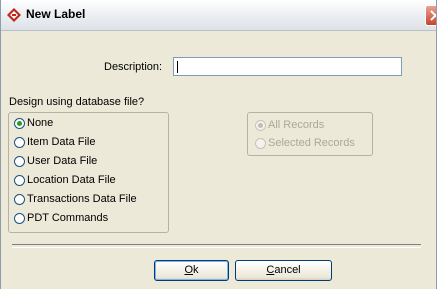  Describe the element at coordinates (310, 134) in the screenshot. I see `records-group: All Records Selected Records` at that location.